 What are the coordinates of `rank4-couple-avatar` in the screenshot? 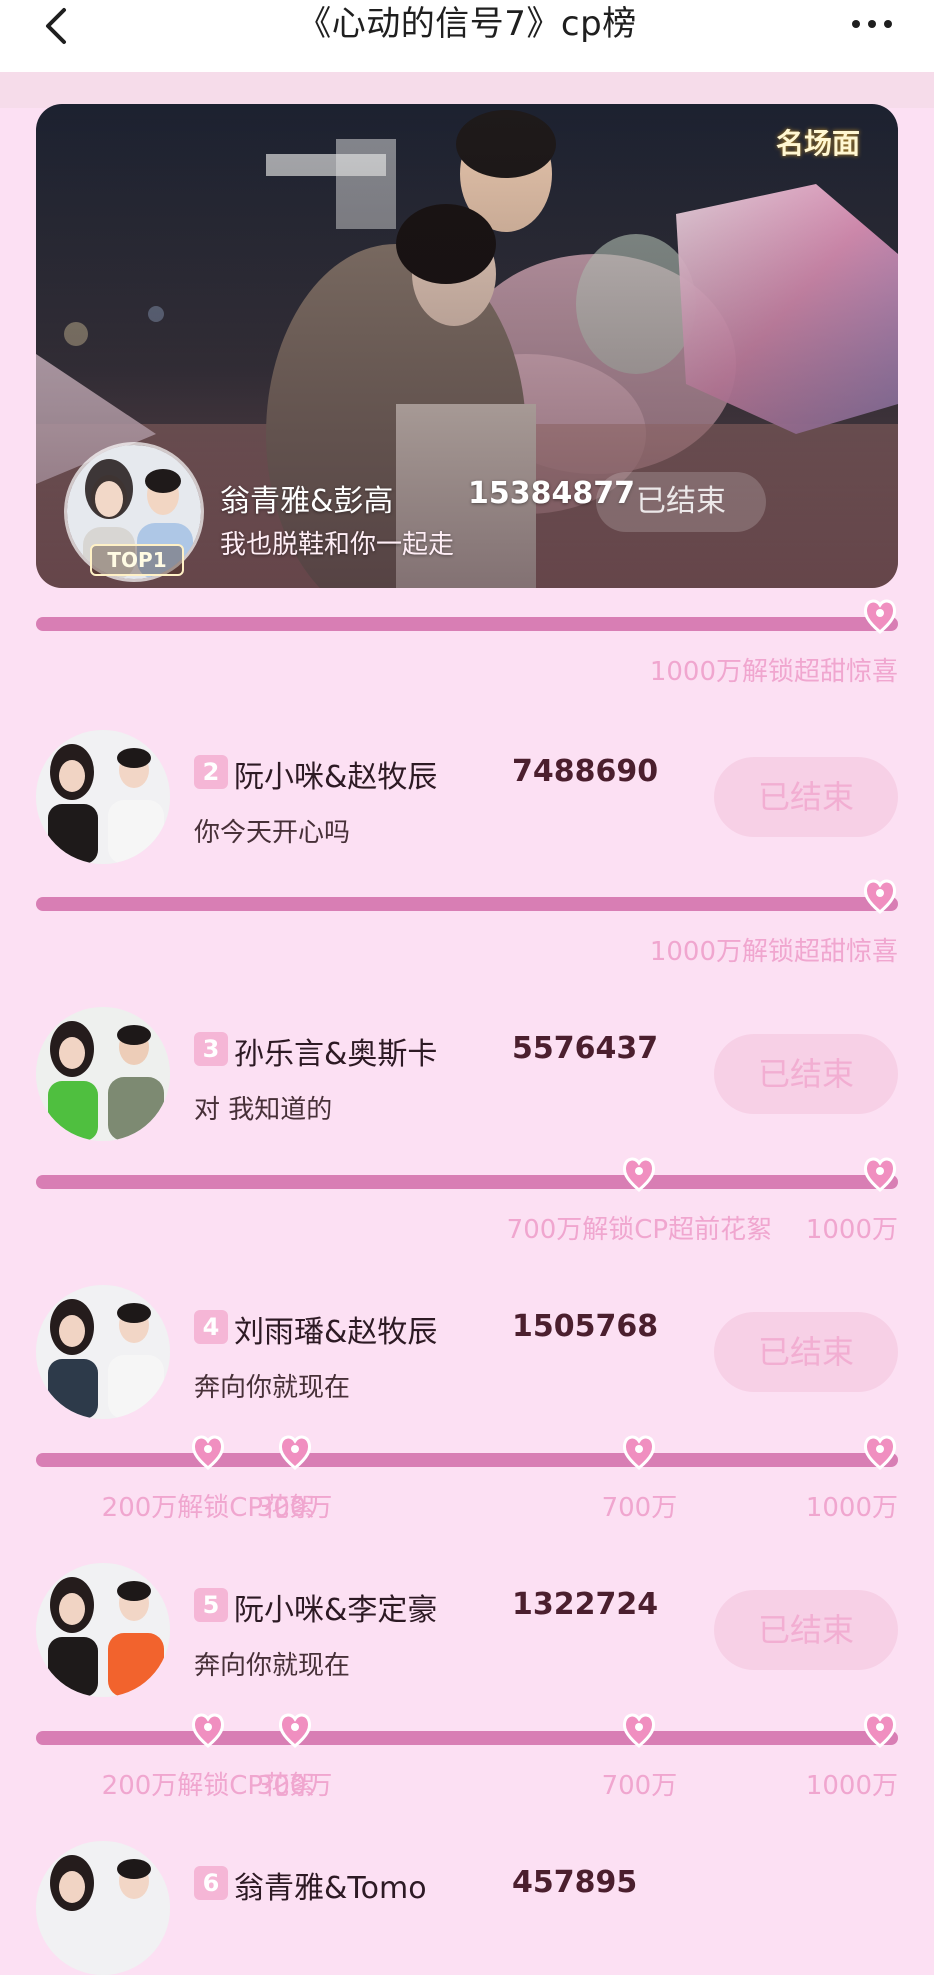 It's located at (103, 1352).